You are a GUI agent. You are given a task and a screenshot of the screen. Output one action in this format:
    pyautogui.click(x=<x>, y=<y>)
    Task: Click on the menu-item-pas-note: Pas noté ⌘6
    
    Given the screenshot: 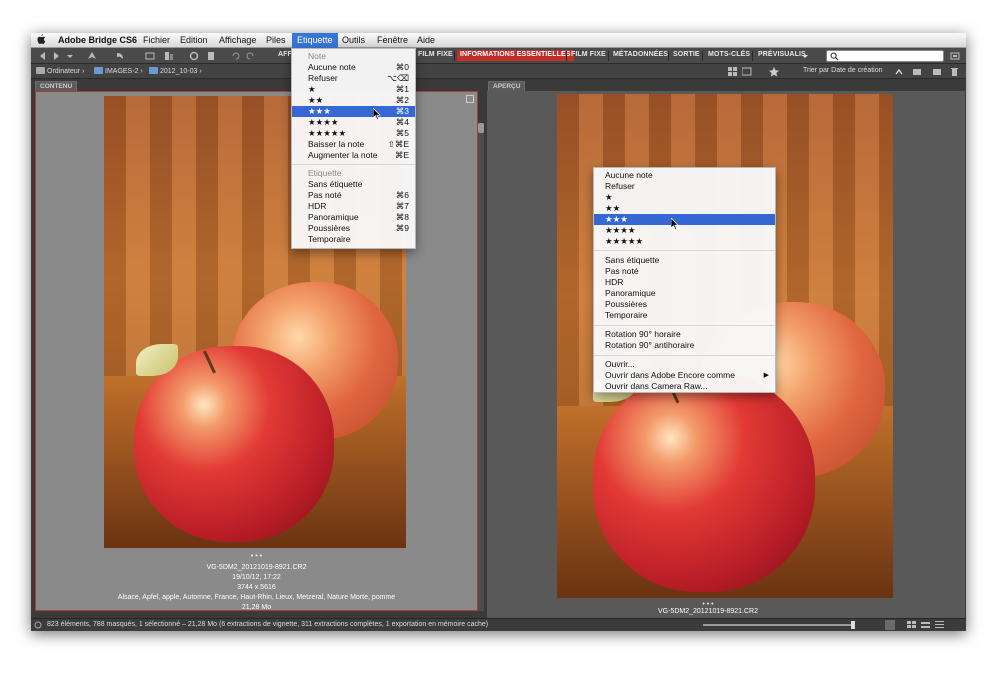 What is the action you would take?
    pyautogui.click(x=353, y=195)
    